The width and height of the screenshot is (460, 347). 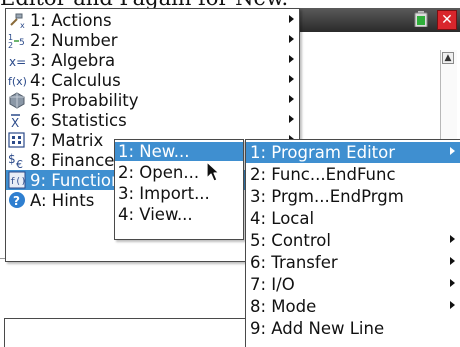 What do you see at coordinates (22, 43) in the screenshot?
I see `svg-text: 5` at bounding box center [22, 43].